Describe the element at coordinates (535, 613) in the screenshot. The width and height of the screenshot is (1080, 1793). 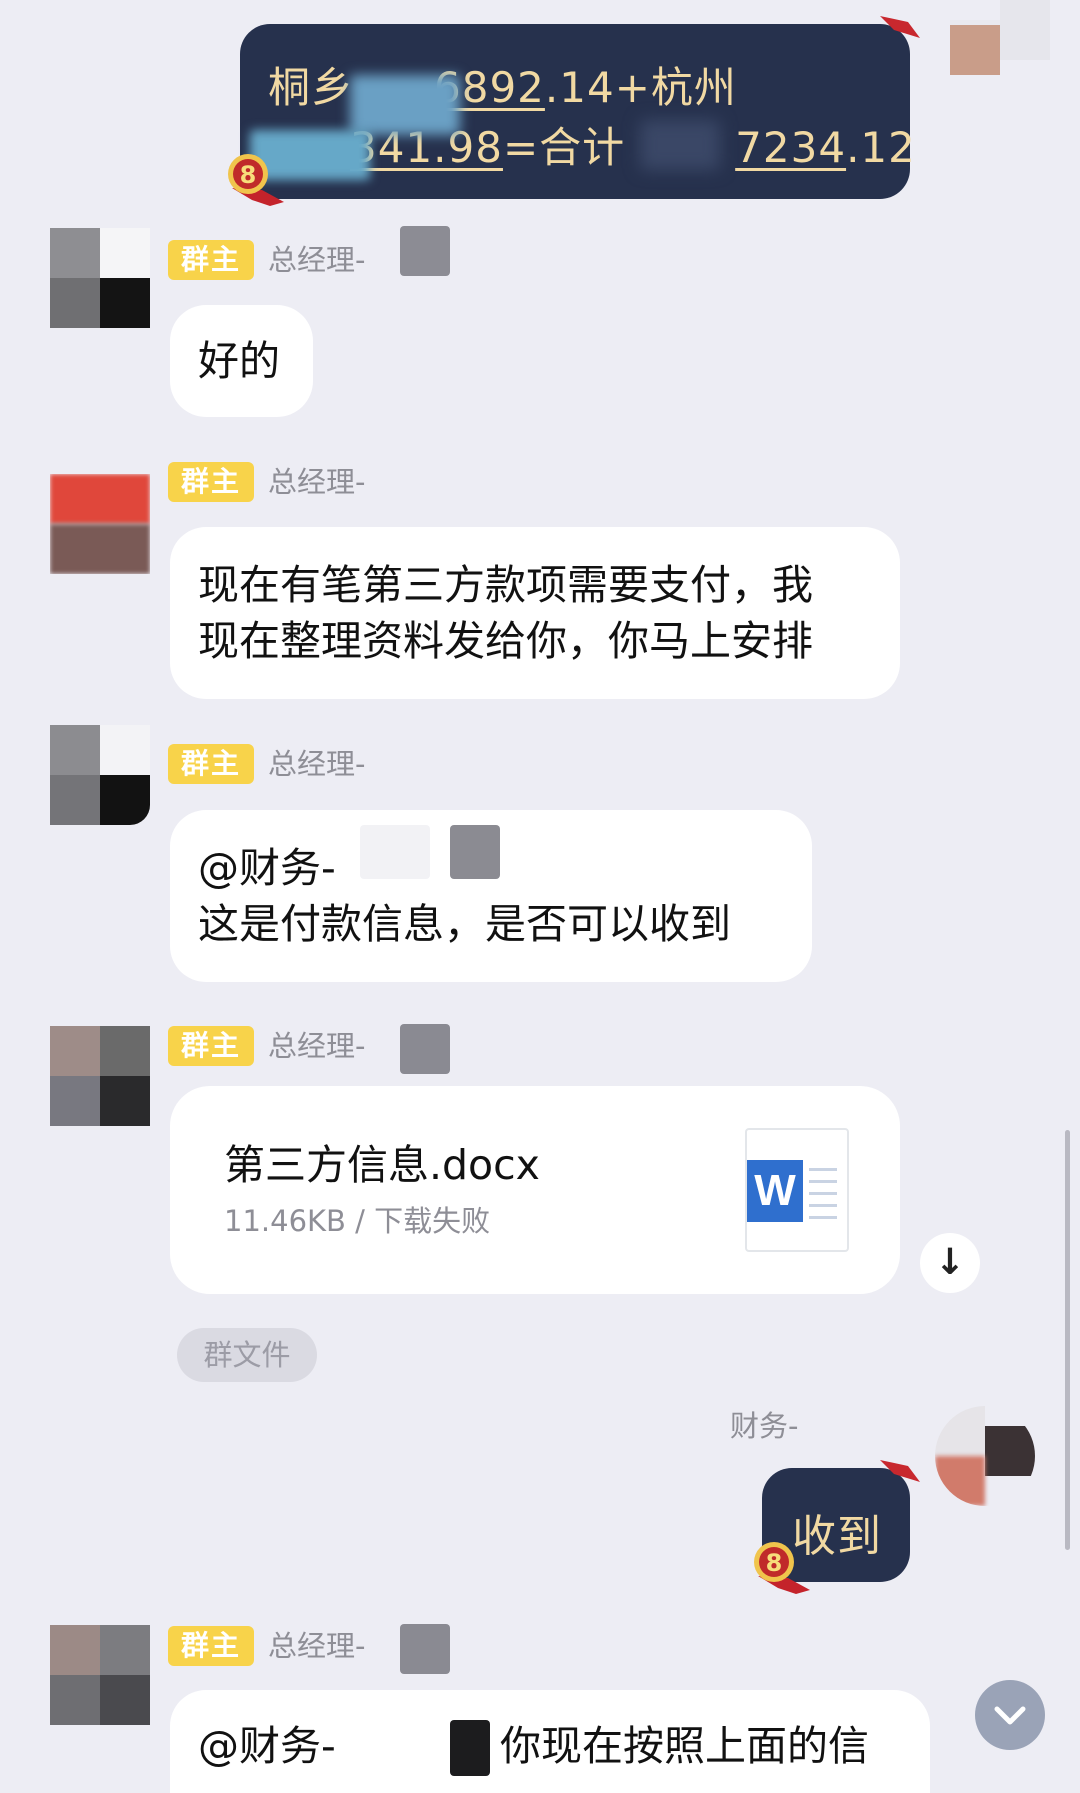
I see `message-bubble: 现在有笔第三方款项需要支付，我 现在整理资料发给你，你马上安排` at that location.